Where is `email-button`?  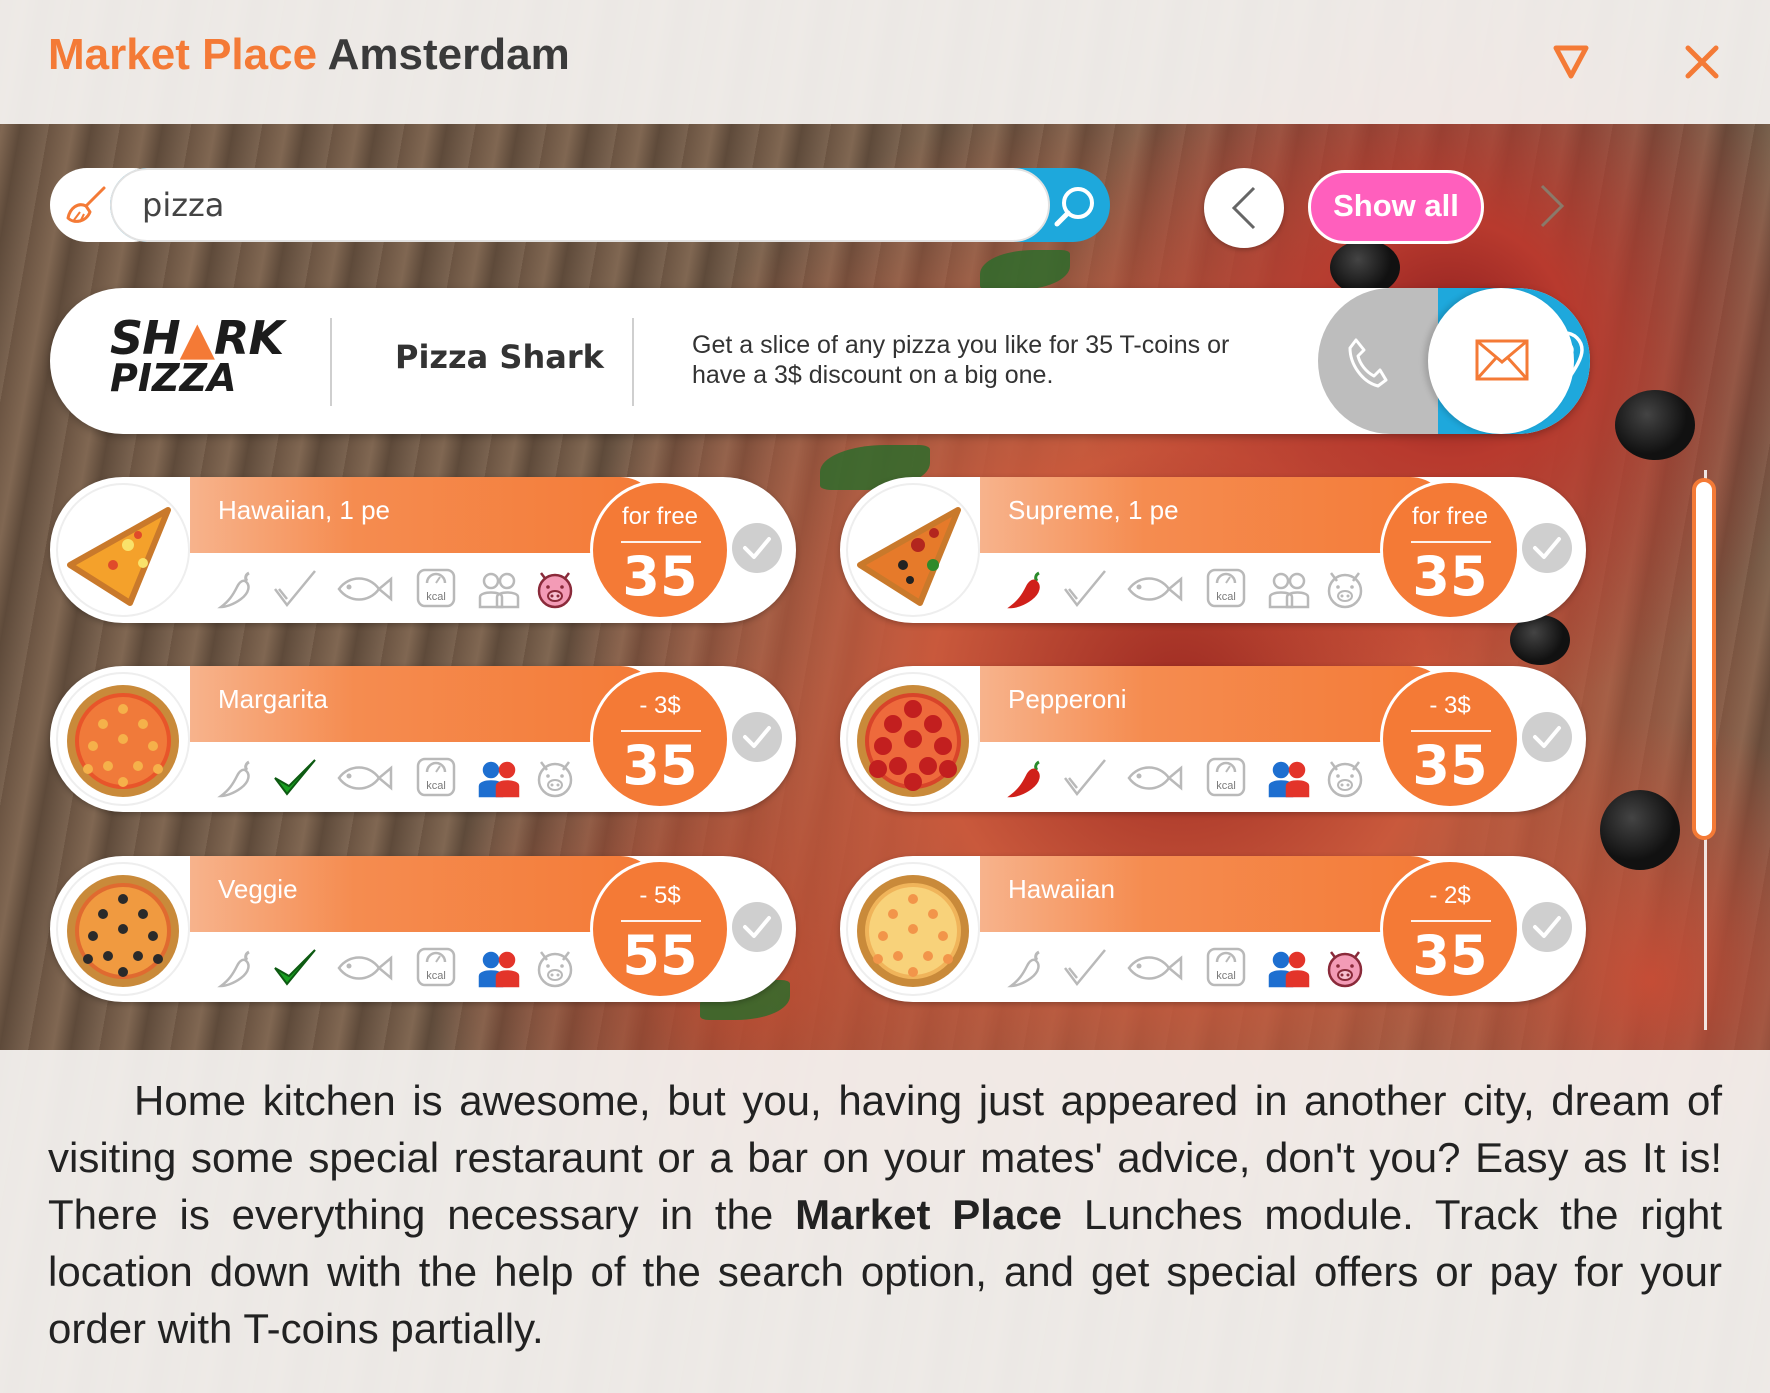 email-button is located at coordinates (1501, 361).